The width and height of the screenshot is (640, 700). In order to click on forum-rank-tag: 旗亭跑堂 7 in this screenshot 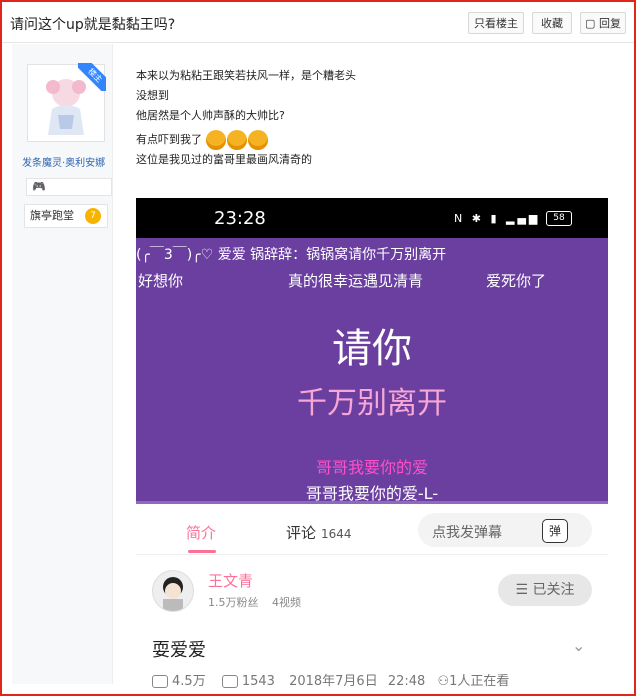, I will do `click(66, 216)`.